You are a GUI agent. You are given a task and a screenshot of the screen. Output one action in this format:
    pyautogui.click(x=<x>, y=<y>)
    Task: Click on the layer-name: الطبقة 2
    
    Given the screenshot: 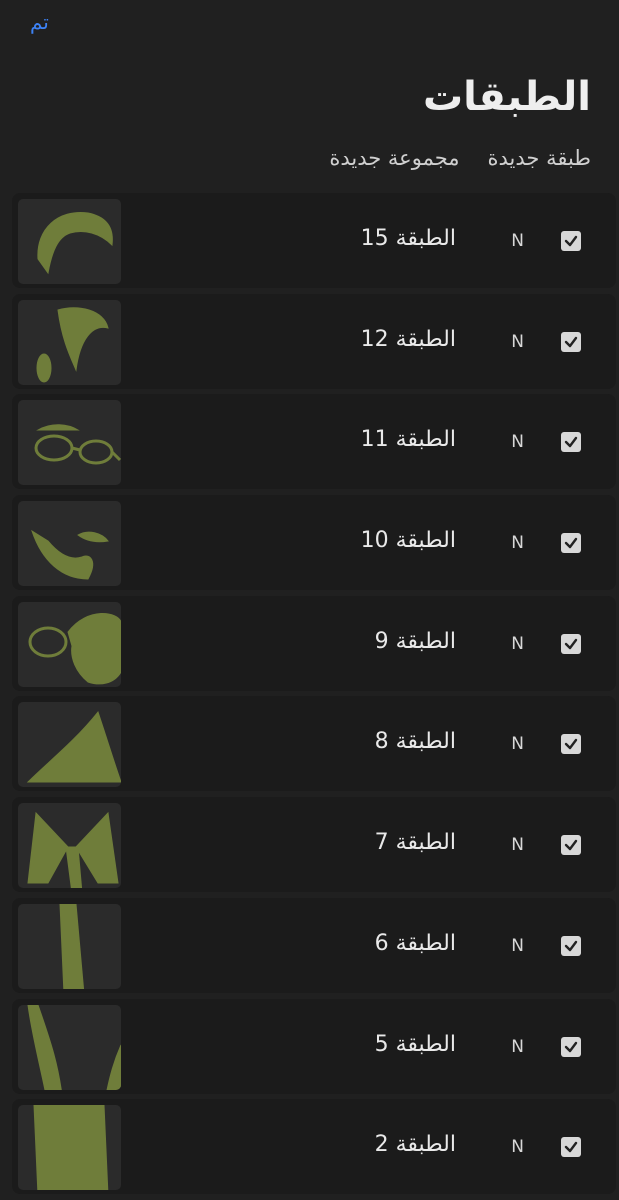 What is the action you would take?
    pyautogui.click(x=415, y=1145)
    